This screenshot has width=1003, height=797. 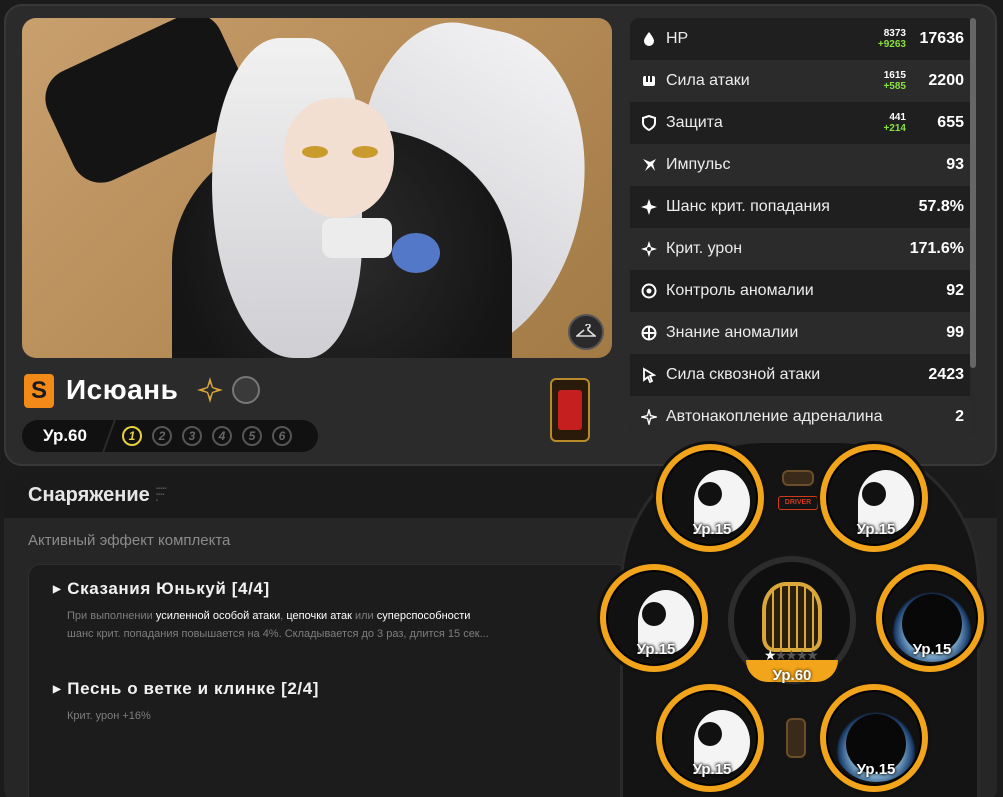 What do you see at coordinates (365, 152) in the screenshot?
I see `portrait-eye` at bounding box center [365, 152].